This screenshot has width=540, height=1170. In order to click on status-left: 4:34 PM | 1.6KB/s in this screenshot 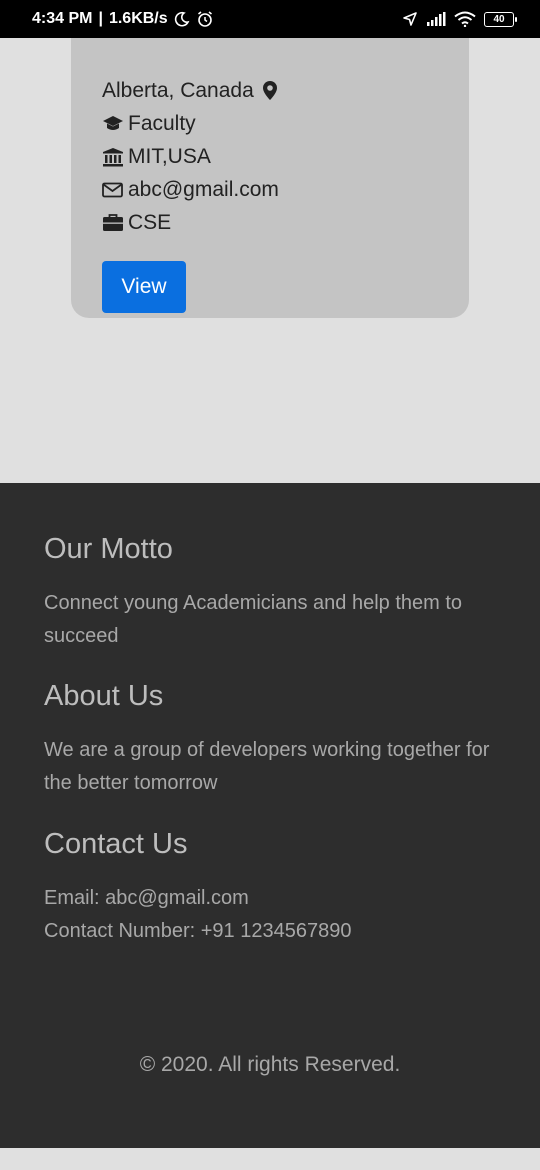, I will do `click(123, 19)`.